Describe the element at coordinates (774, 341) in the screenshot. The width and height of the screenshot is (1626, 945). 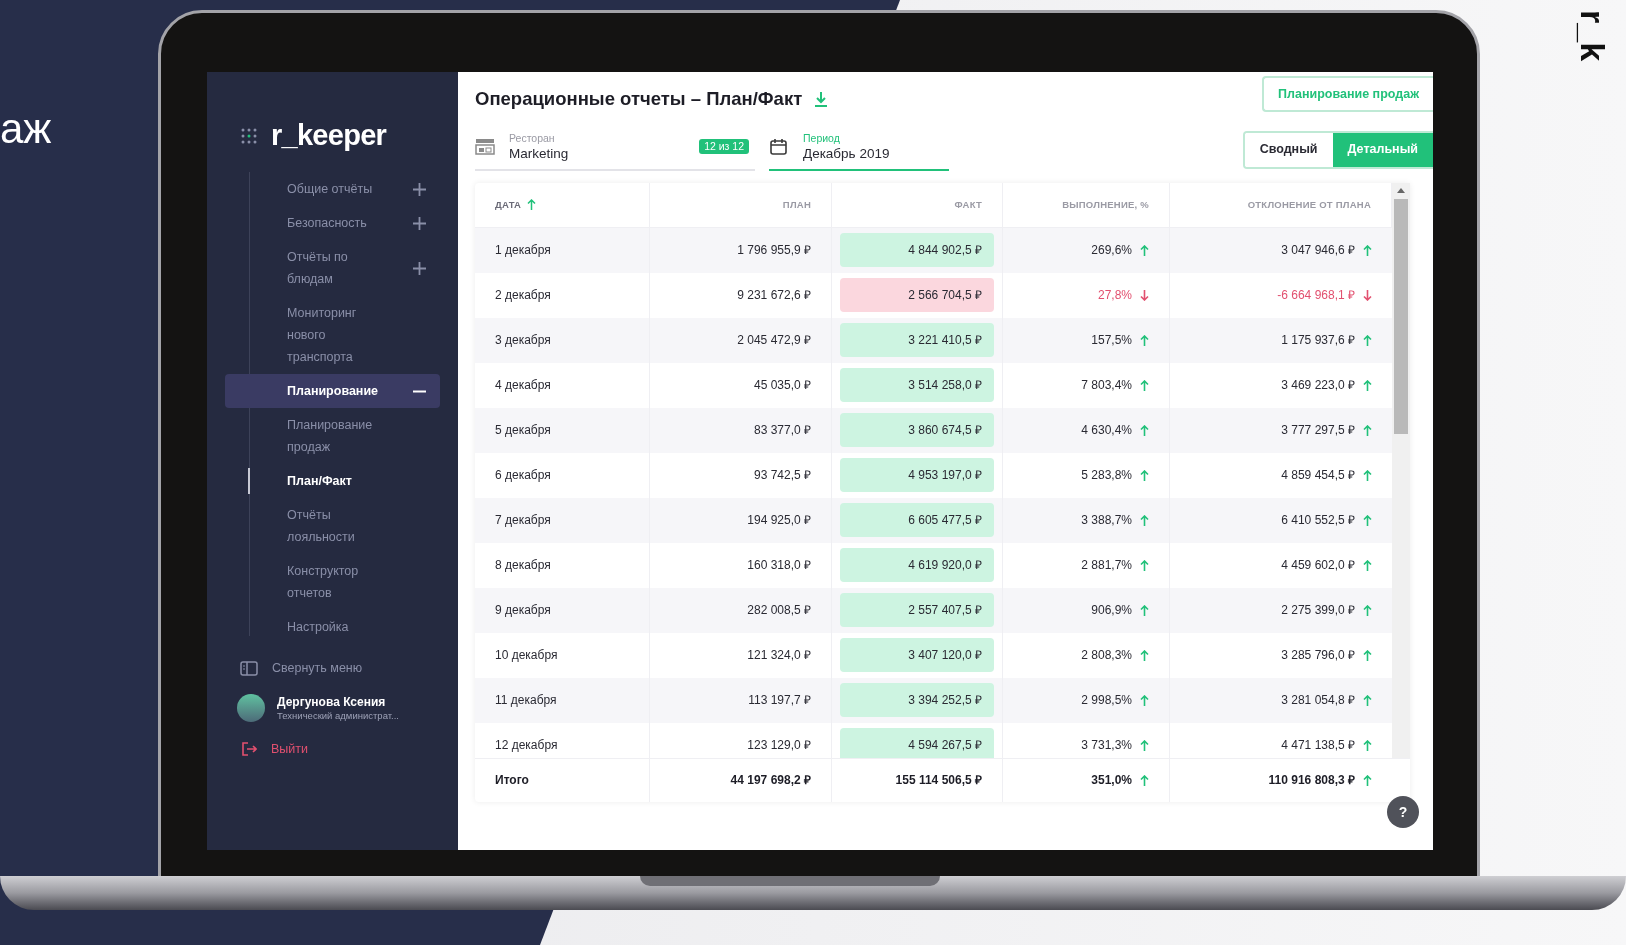
I see `table-cell-text: 2 045 472,9 ₽` at that location.